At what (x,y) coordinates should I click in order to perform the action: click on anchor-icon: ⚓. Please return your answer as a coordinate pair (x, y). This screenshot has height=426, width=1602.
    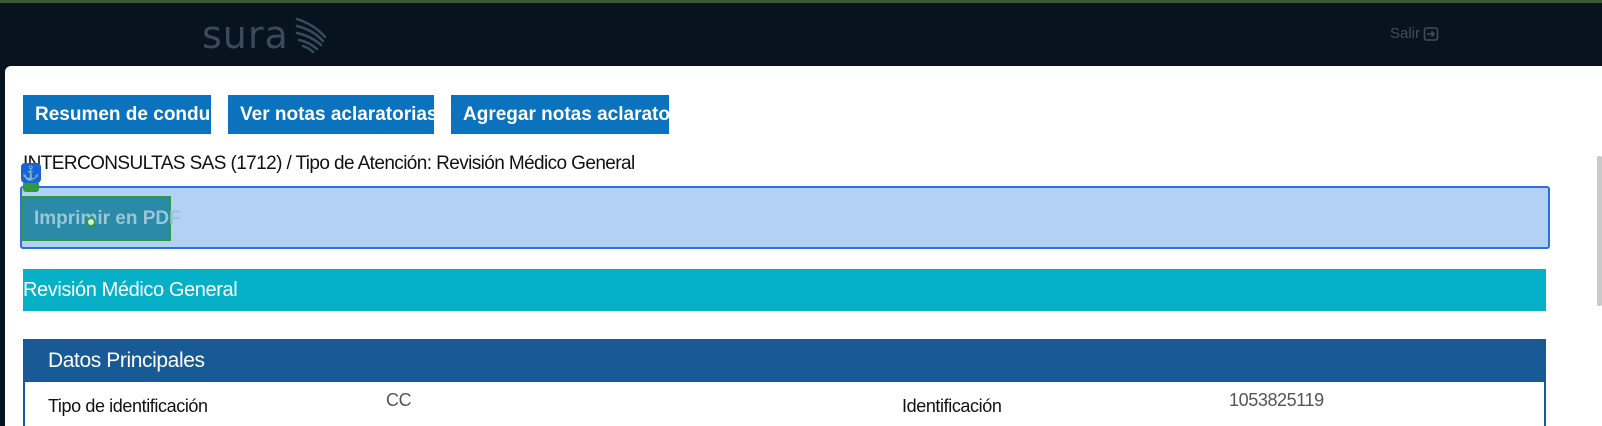
    Looking at the image, I should click on (31, 173).